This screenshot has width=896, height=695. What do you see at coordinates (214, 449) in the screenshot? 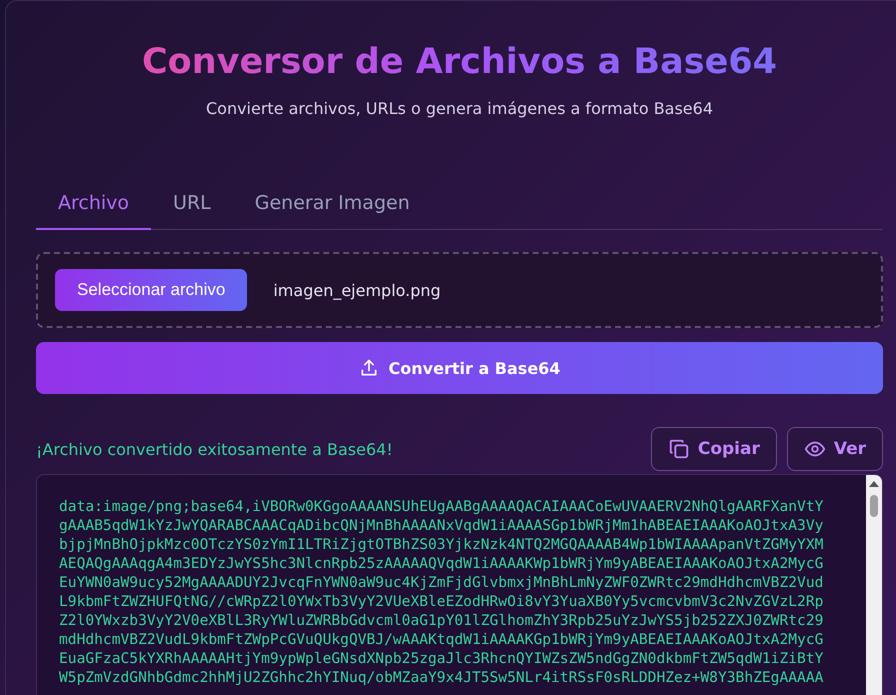
I see `success-message: ¡Archivo convertido exitosamente a Base64!` at bounding box center [214, 449].